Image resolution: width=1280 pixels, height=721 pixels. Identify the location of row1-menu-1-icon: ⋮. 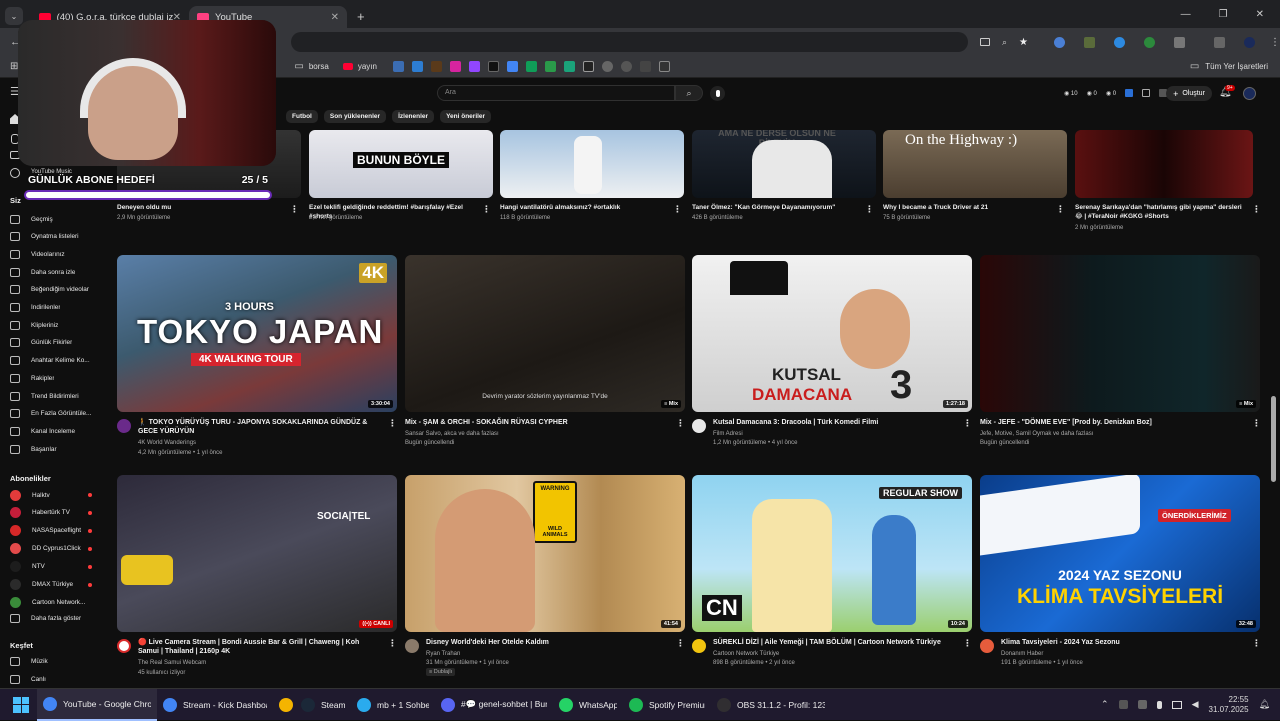
(680, 423).